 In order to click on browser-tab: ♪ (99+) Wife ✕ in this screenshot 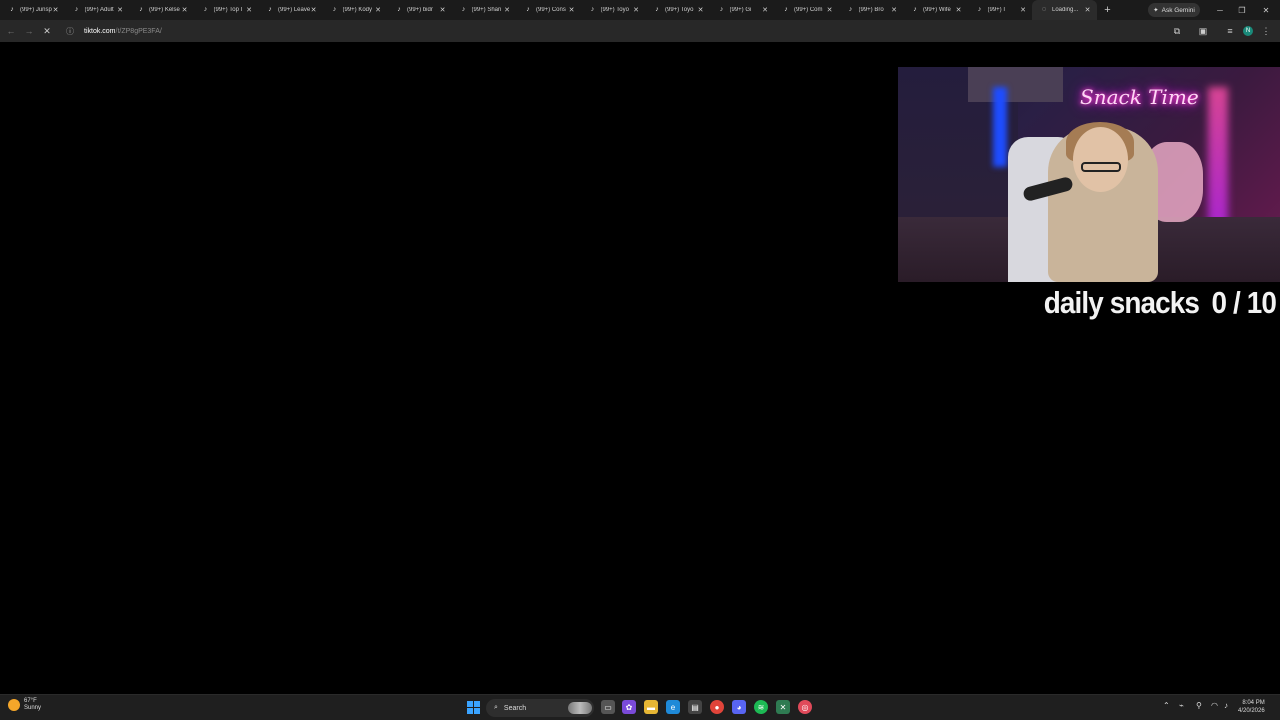, I will do `click(935, 10)`.